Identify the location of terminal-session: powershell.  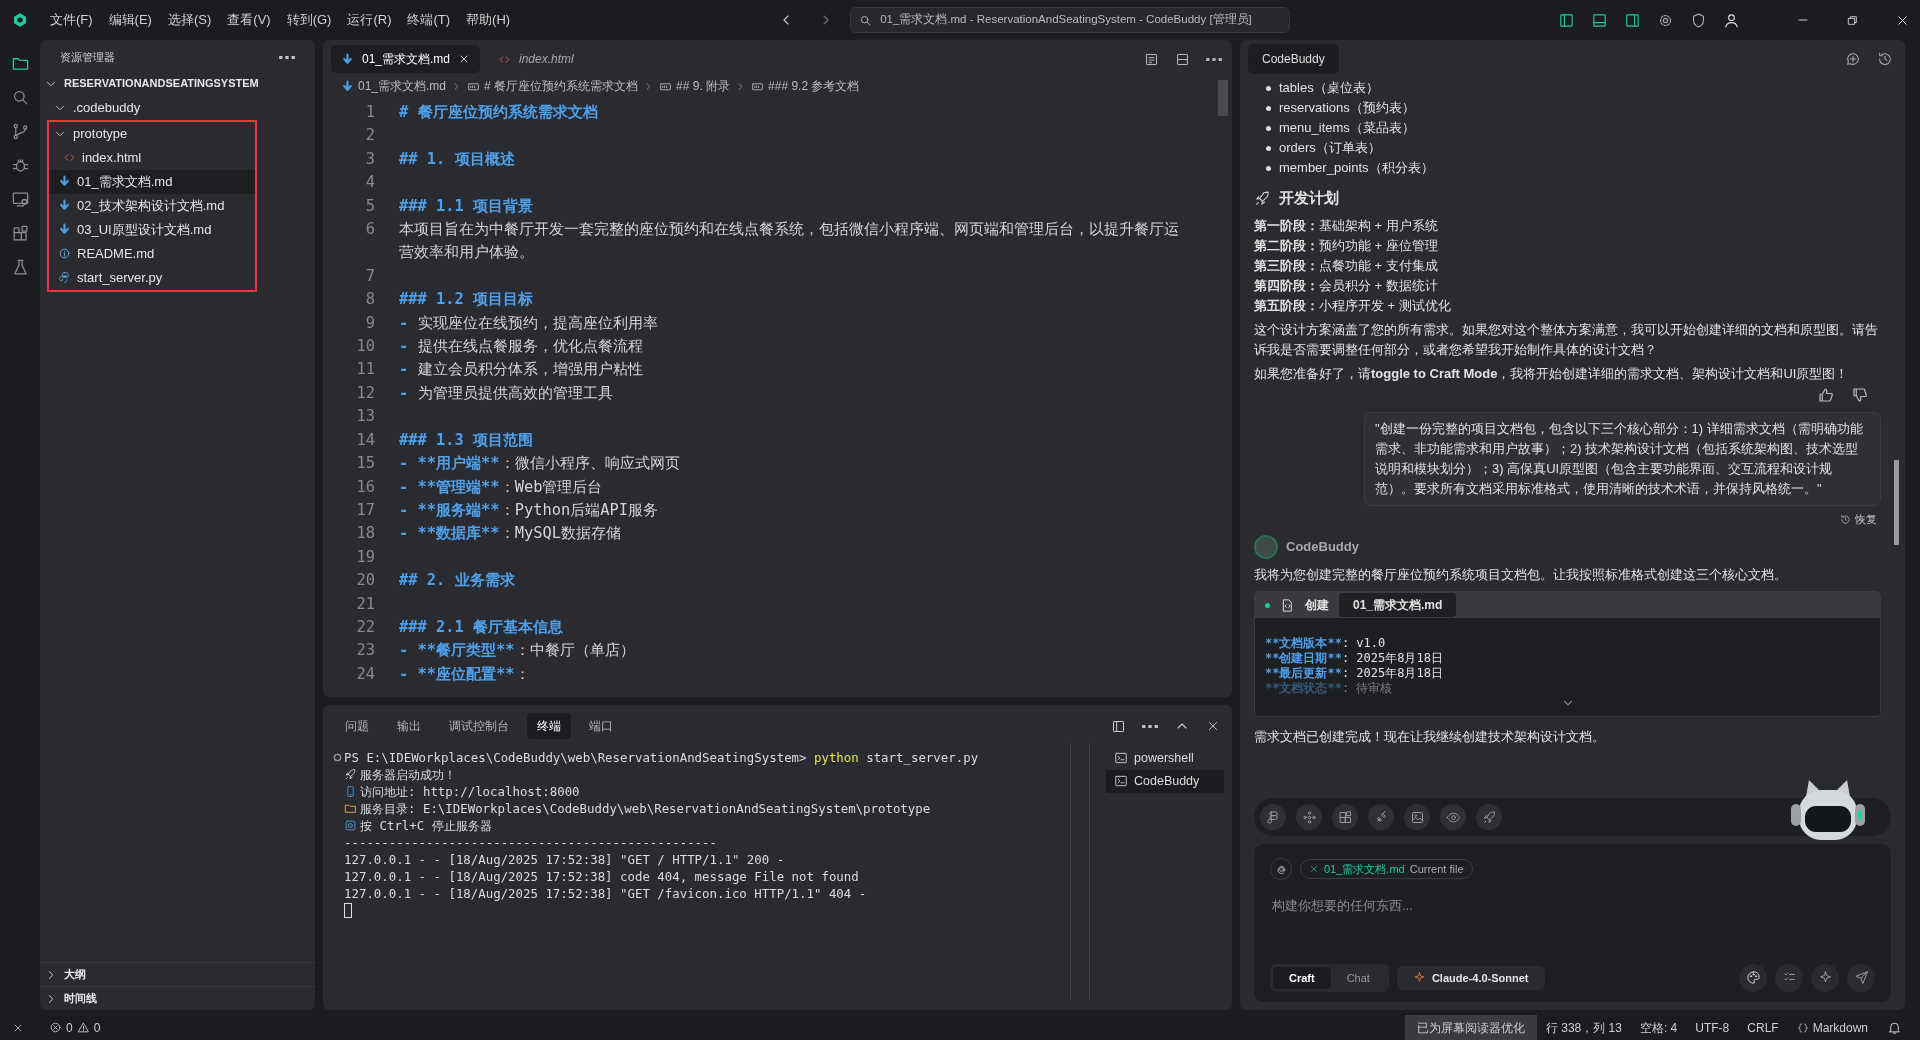
(1165, 758).